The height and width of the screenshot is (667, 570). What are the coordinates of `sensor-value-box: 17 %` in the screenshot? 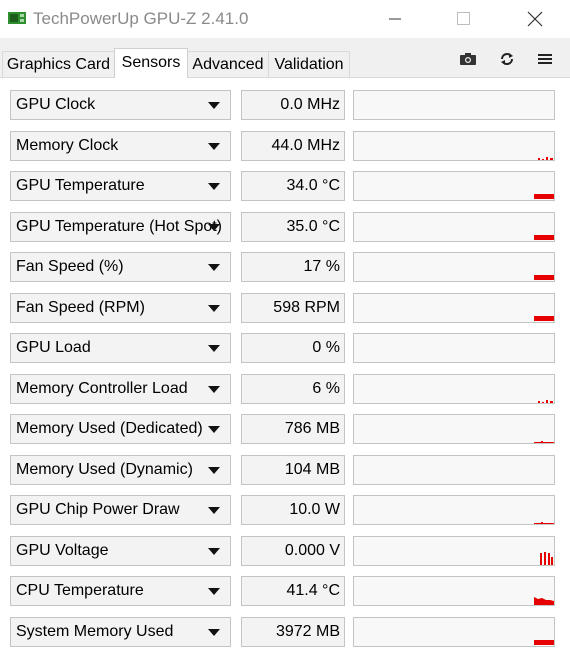 It's located at (293, 267).